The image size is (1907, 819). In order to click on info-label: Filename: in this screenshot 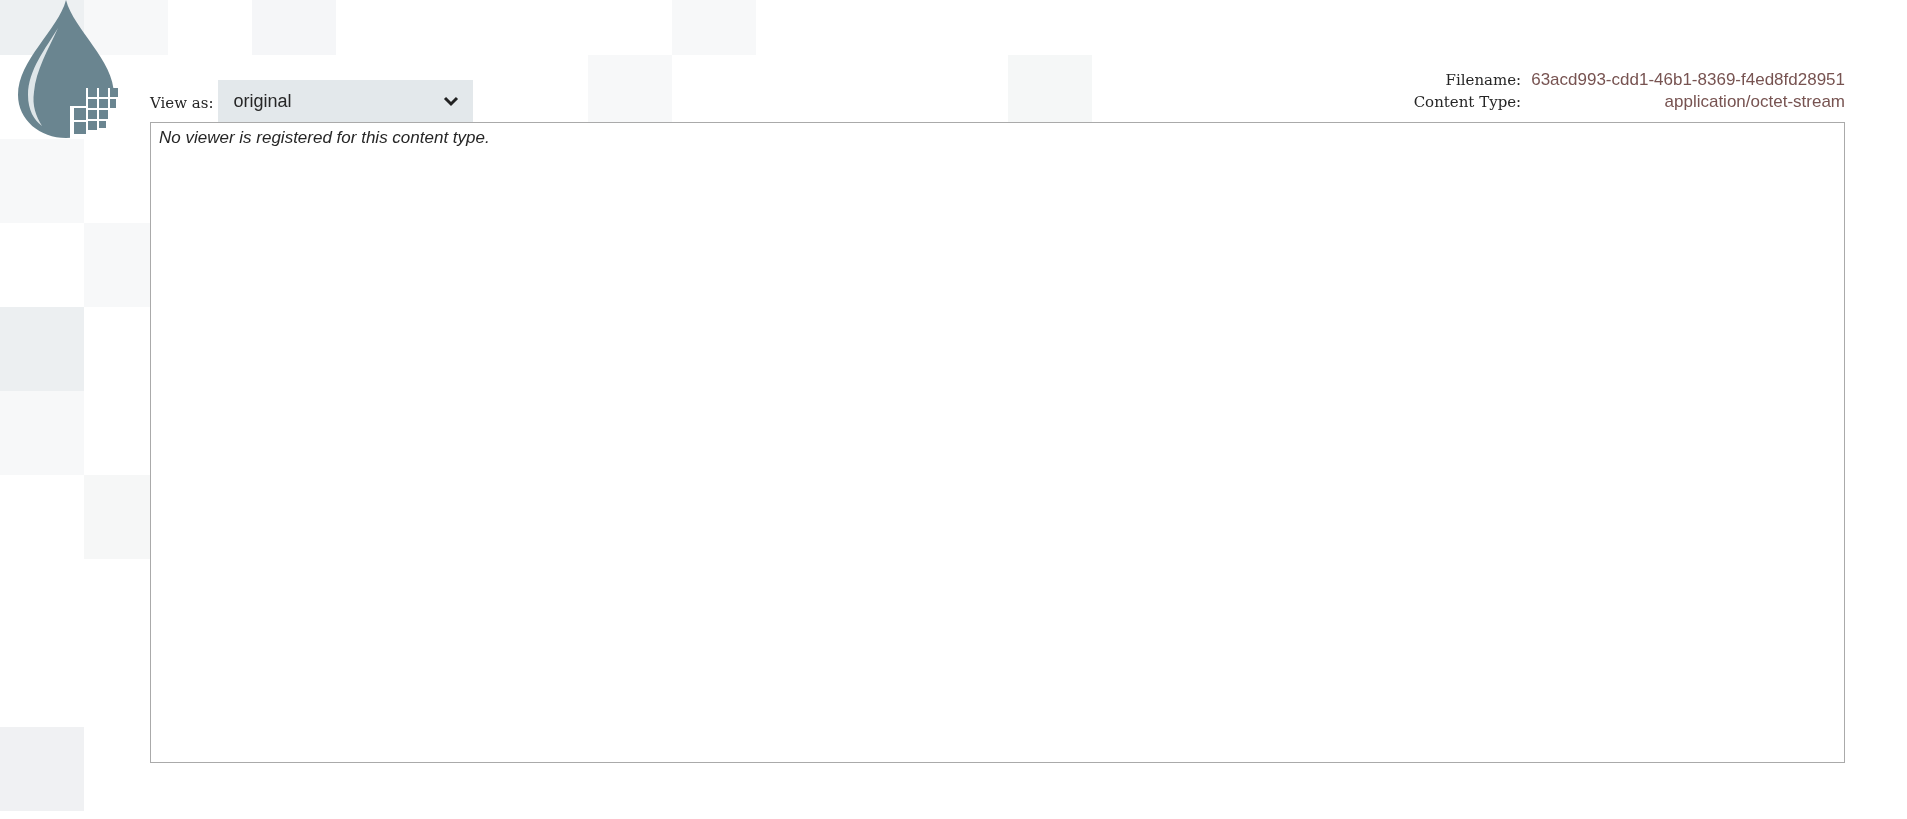, I will do `click(1483, 80)`.